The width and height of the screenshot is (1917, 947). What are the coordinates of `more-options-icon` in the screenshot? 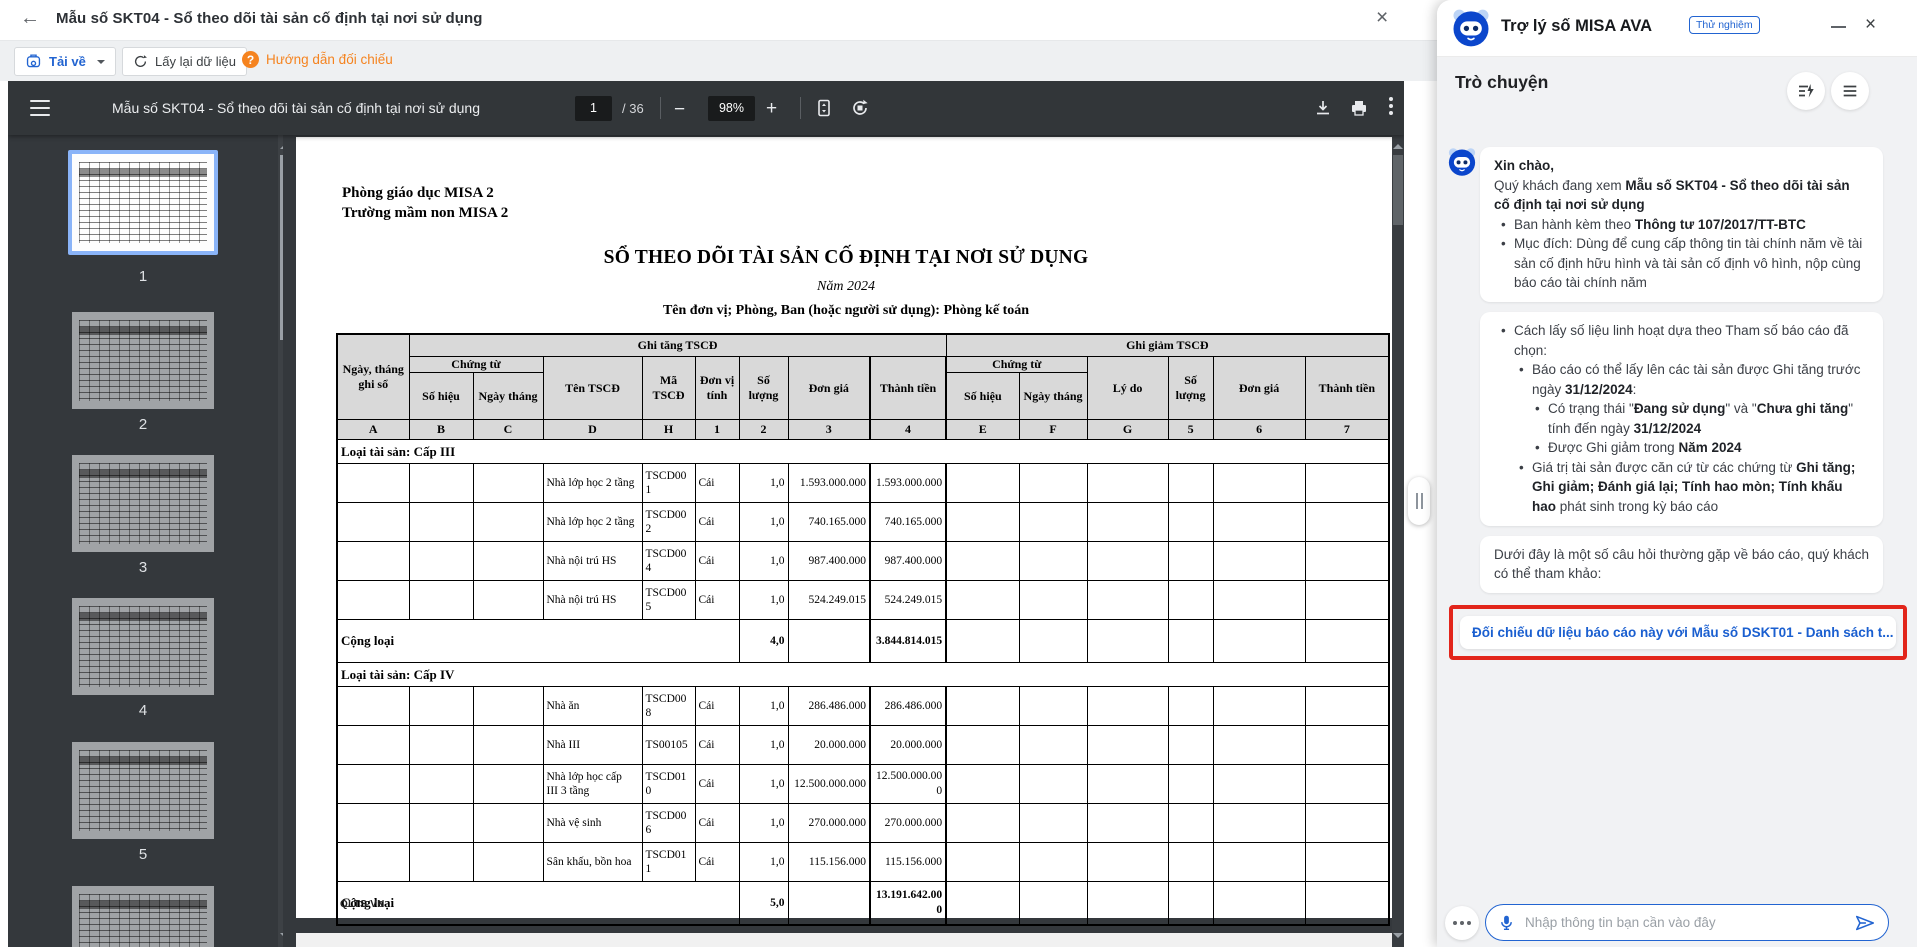 It's located at (1391, 106).